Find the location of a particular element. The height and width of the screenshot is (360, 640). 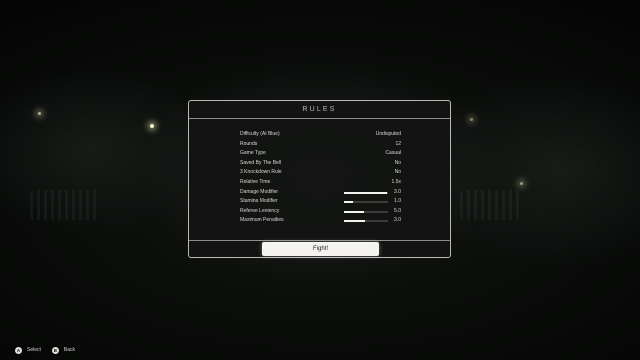

rule-value: Undisputed is located at coordinates (388, 134).